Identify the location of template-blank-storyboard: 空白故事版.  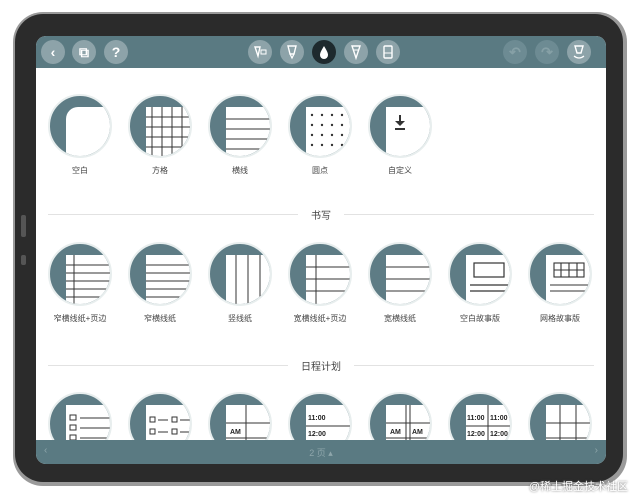
(480, 283).